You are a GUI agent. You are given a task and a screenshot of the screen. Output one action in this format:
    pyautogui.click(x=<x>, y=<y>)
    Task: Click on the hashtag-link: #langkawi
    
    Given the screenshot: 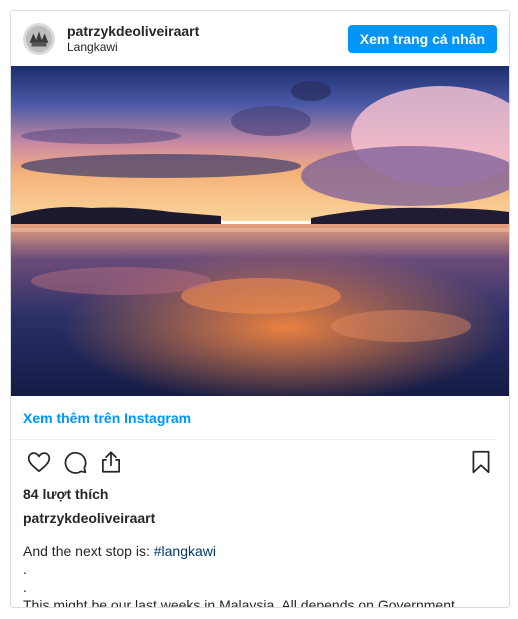 What is the action you would take?
    pyautogui.click(x=185, y=551)
    